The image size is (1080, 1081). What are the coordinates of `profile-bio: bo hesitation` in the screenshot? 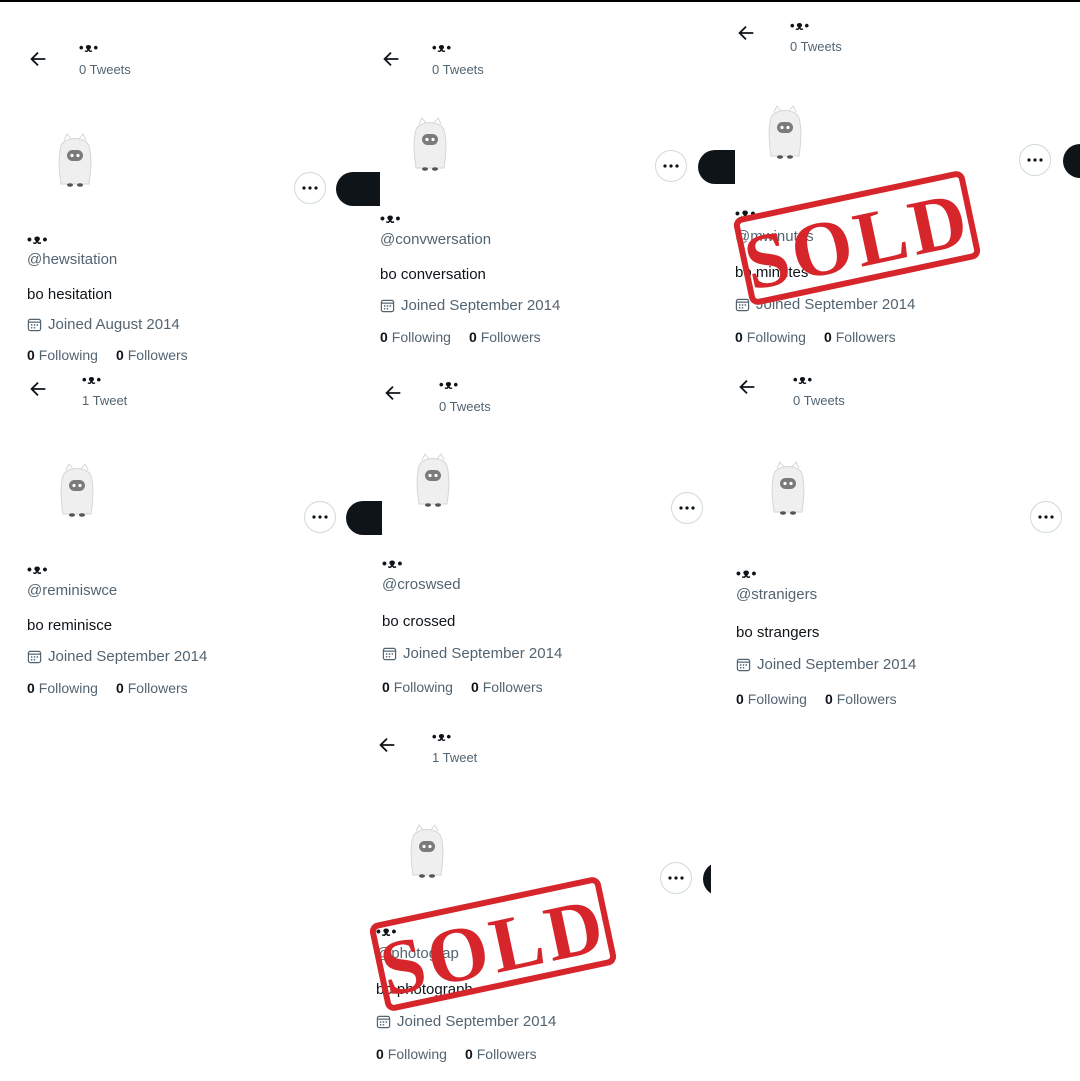 It's located at (70, 294).